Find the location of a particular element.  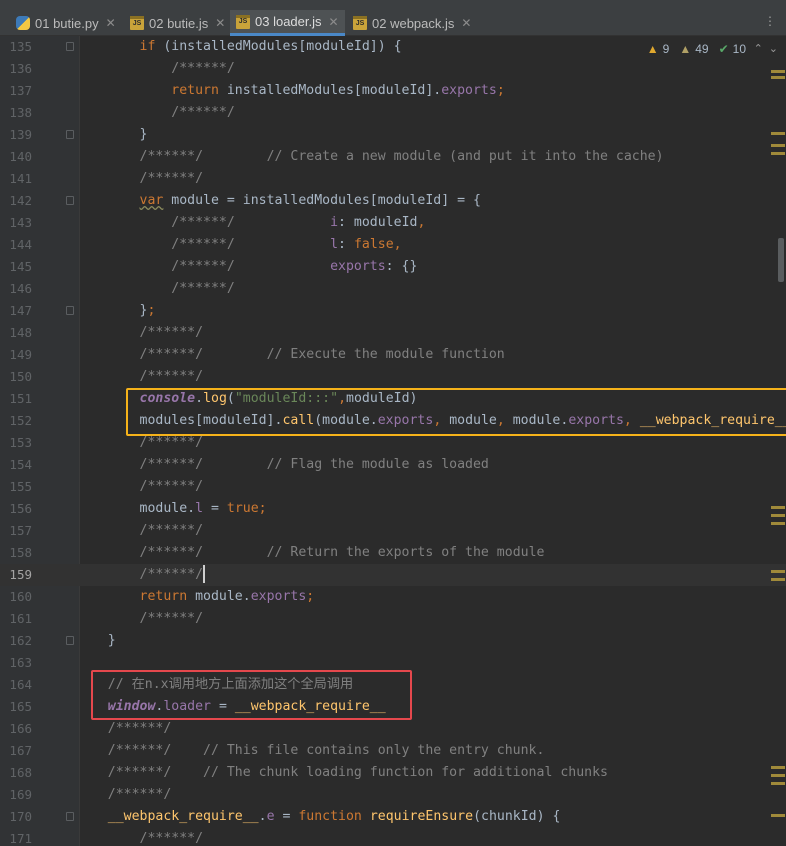

code-token: , is located at coordinates (421, 222).